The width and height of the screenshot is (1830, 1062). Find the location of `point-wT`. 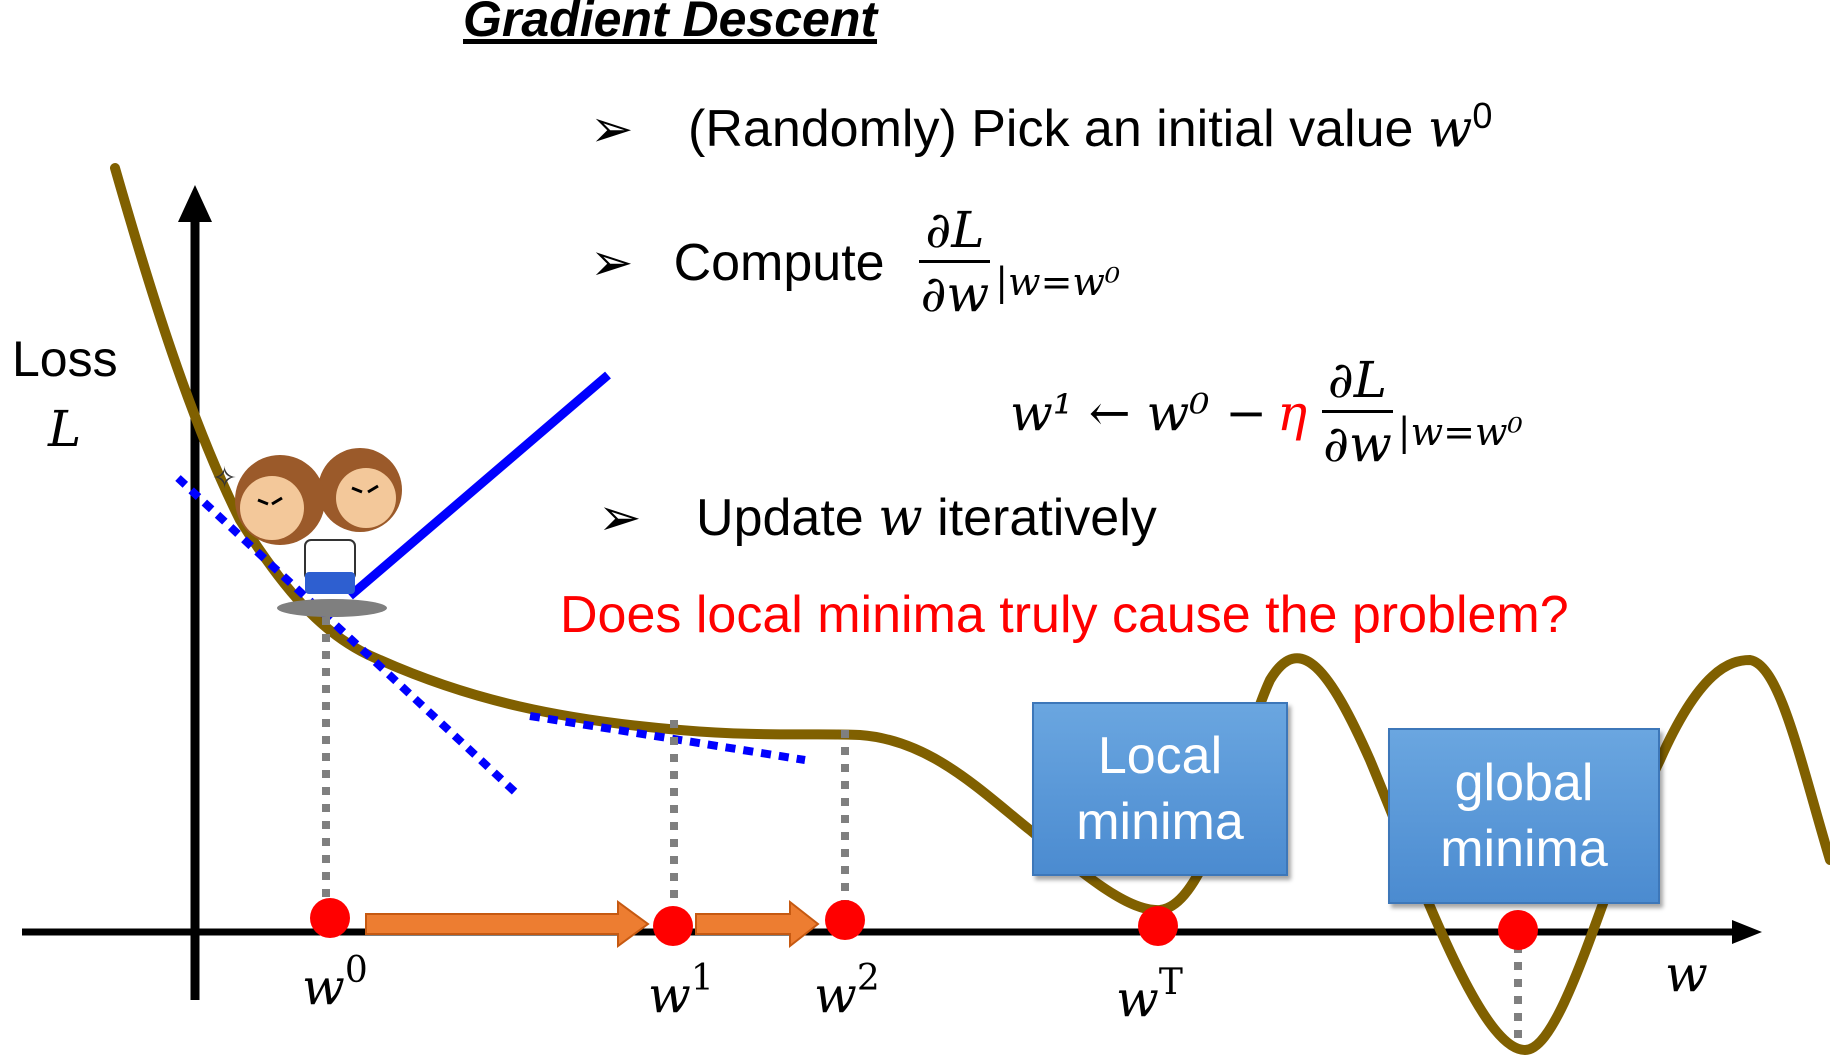

point-wT is located at coordinates (1158, 926).